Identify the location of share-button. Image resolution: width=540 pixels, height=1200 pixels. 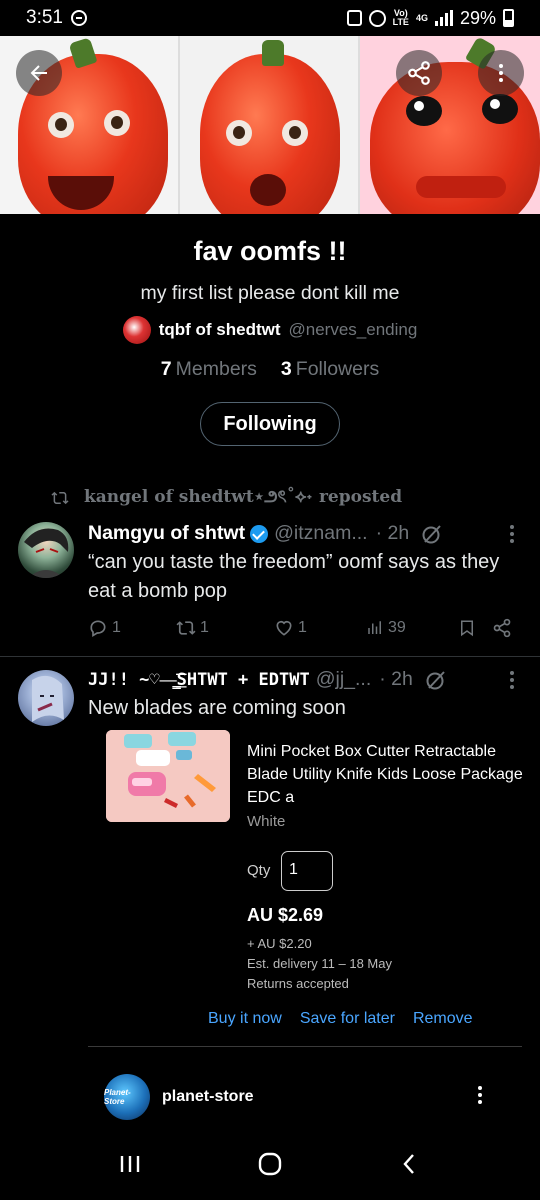
(419, 73).